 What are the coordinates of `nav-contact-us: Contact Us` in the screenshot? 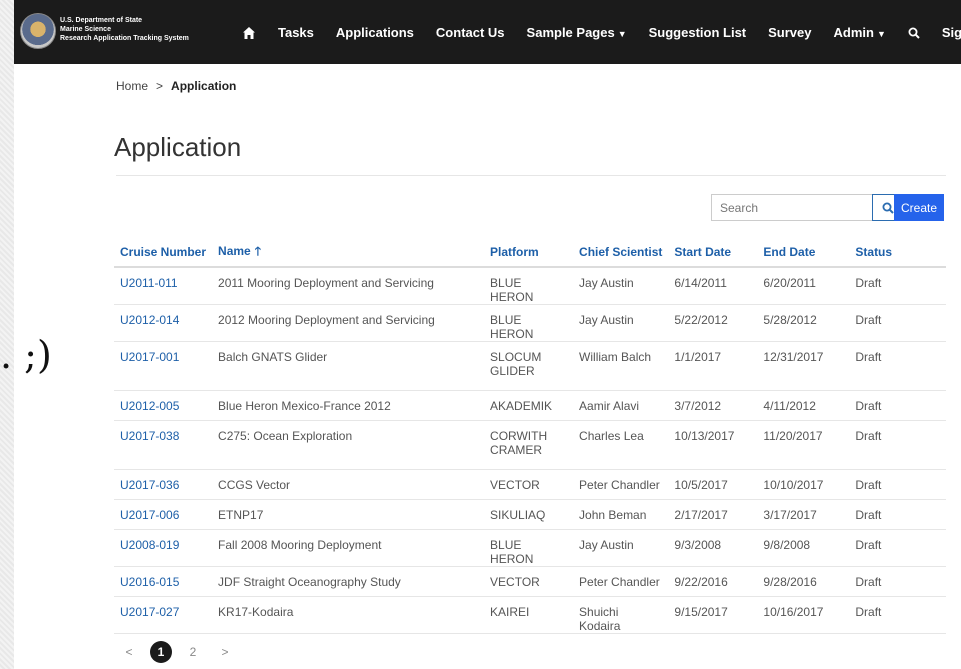 It's located at (470, 32).